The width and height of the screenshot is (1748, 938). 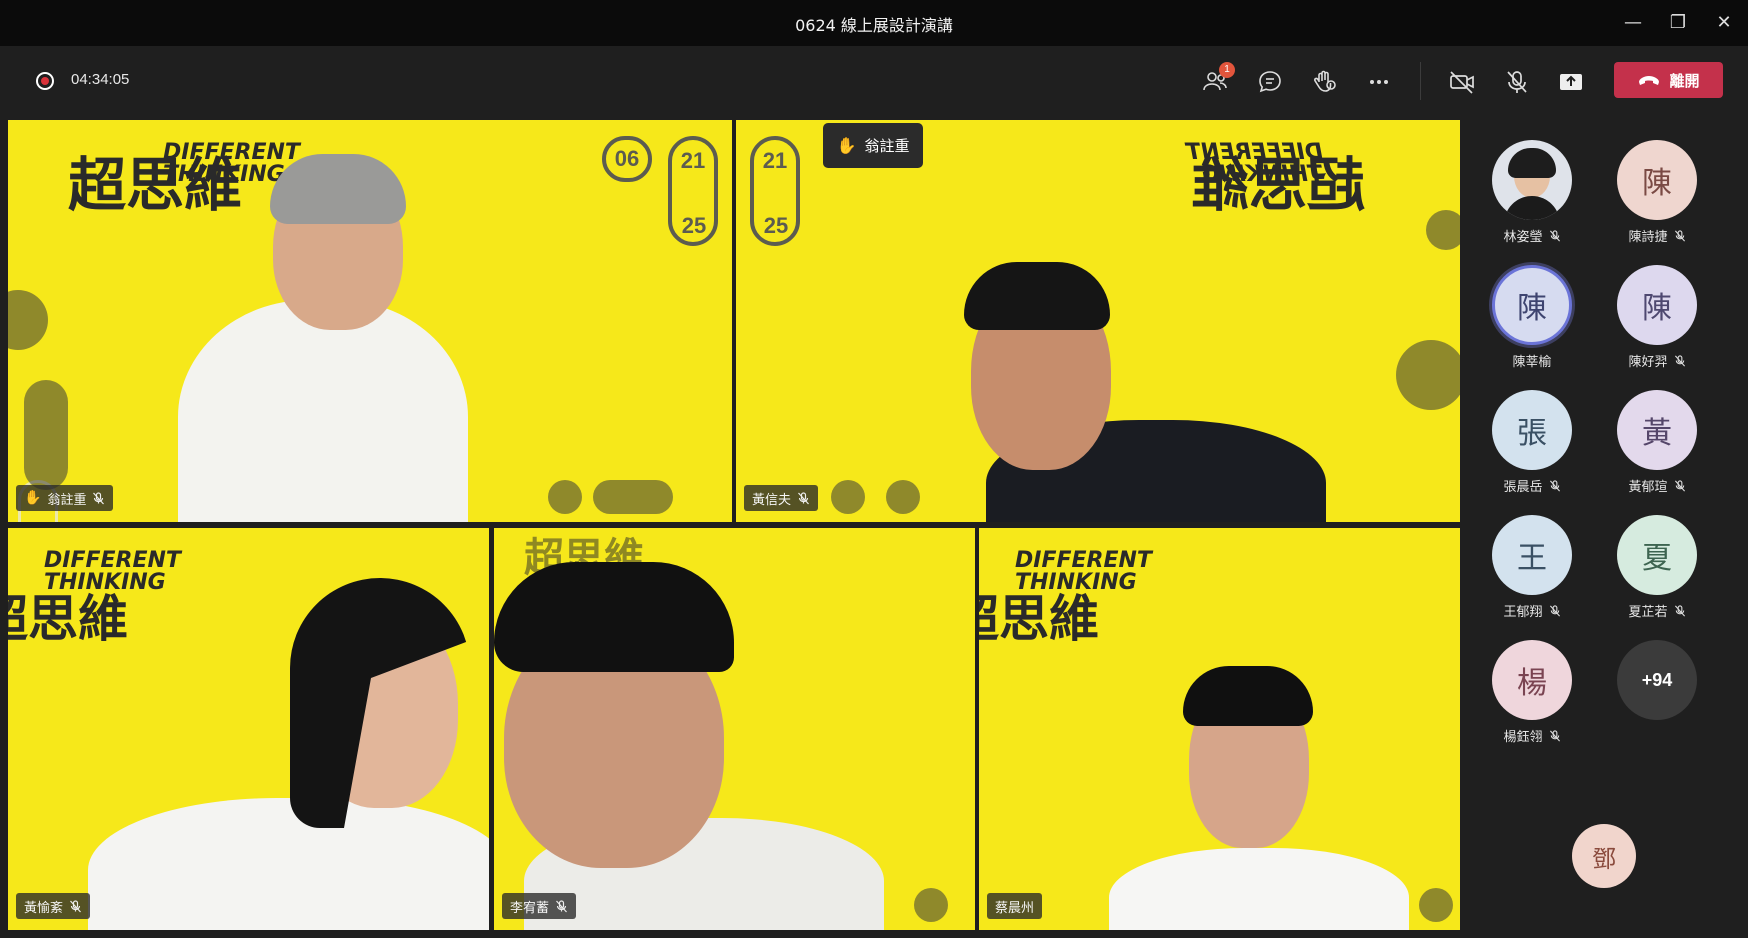 I want to click on roster-name: 夏芷若, so click(x=1648, y=612).